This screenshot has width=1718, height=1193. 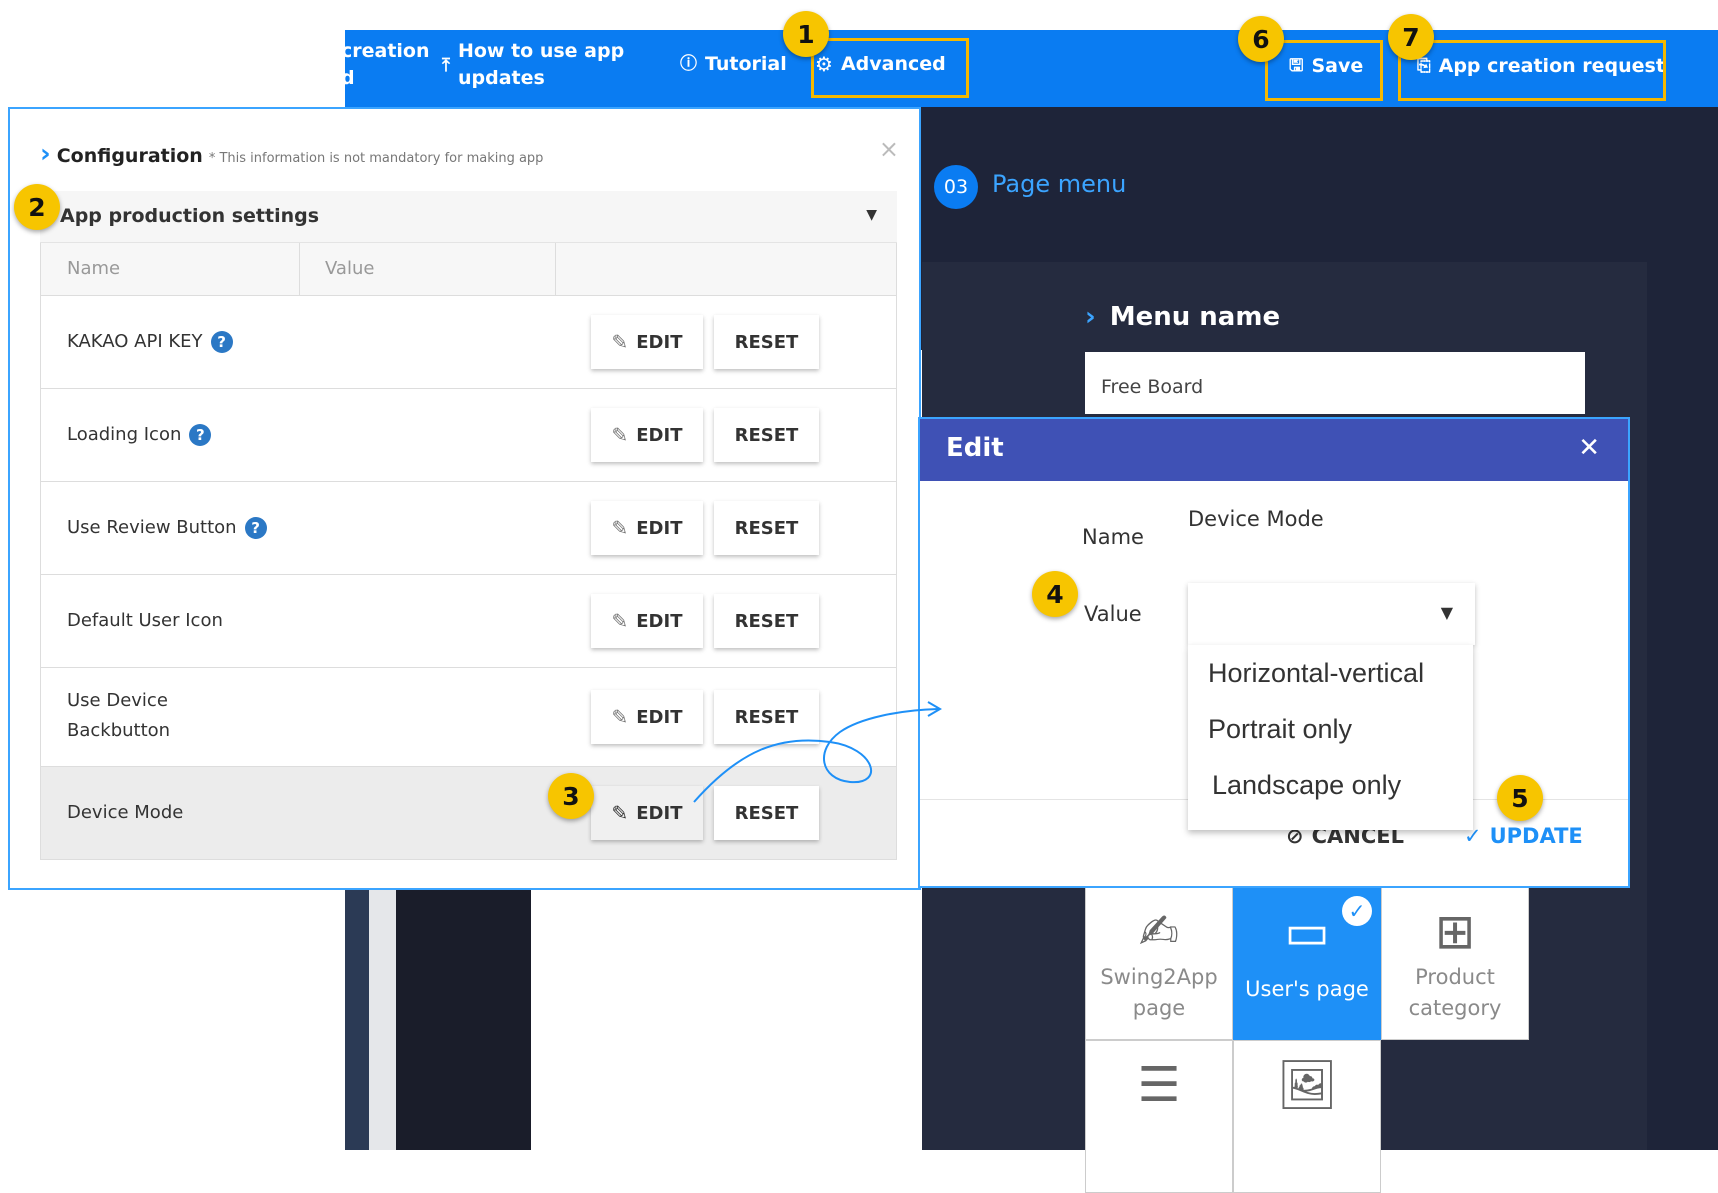 What do you see at coordinates (817, 752) in the screenshot?
I see `connector-arrow` at bounding box center [817, 752].